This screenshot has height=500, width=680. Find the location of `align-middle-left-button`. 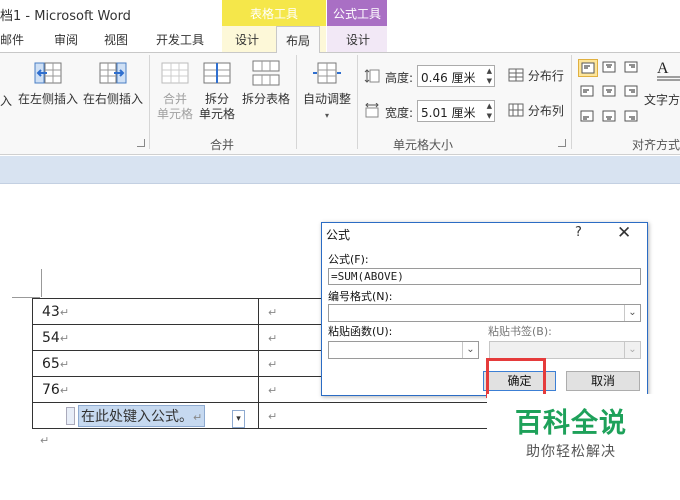

align-middle-left-button is located at coordinates (588, 92).